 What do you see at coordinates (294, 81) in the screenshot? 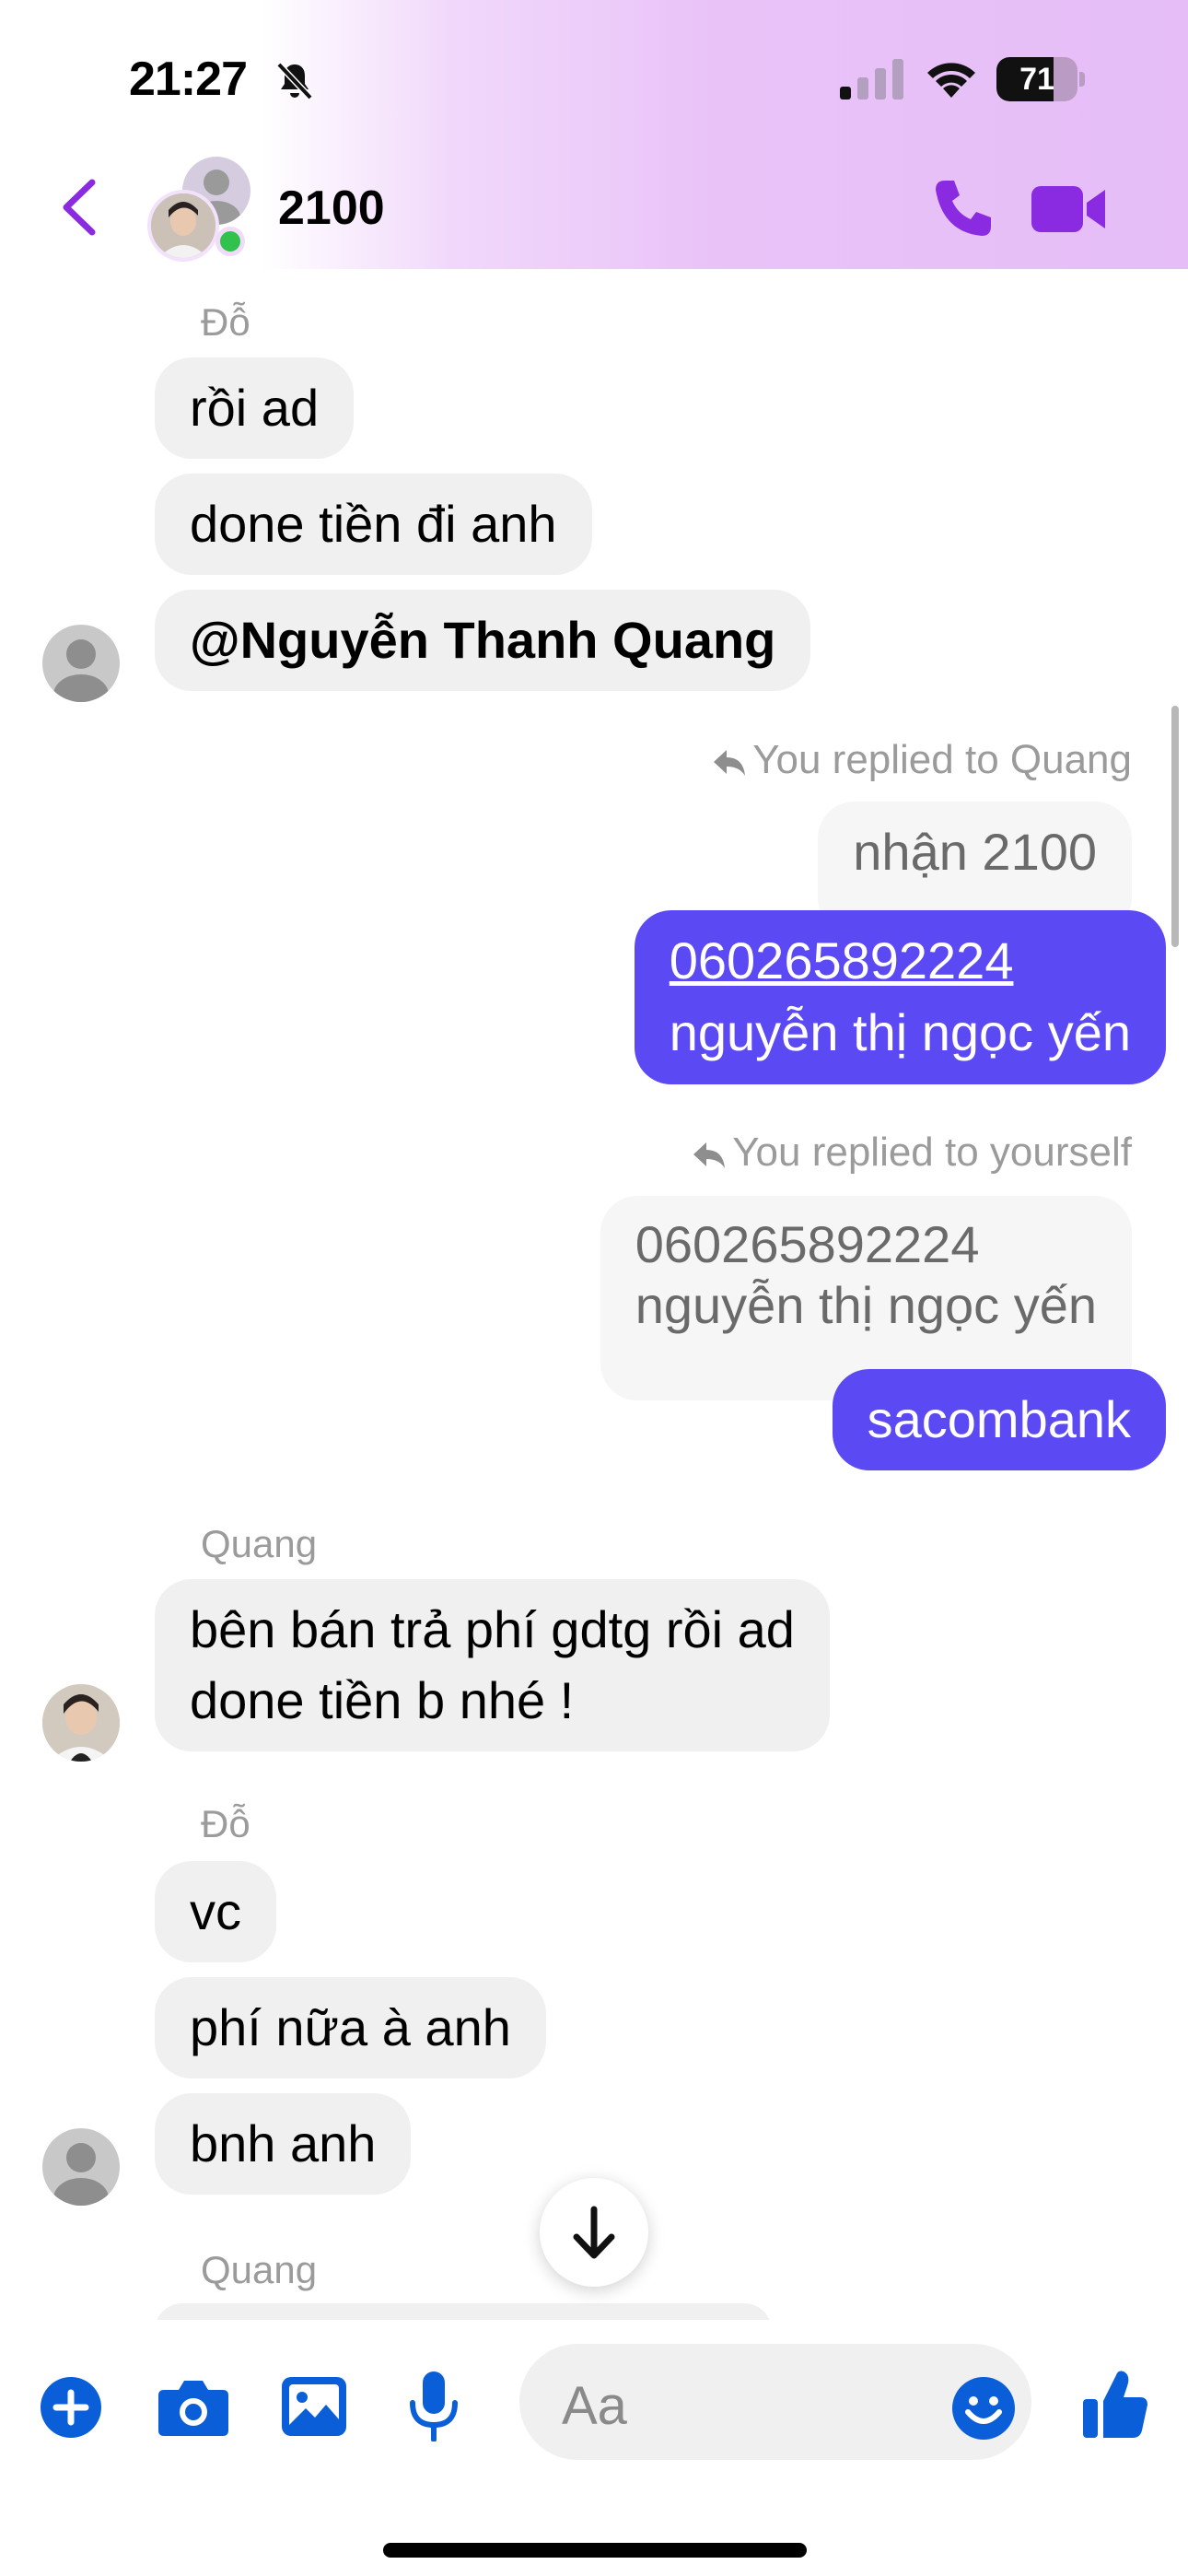
I see `bell-slash-icon` at bounding box center [294, 81].